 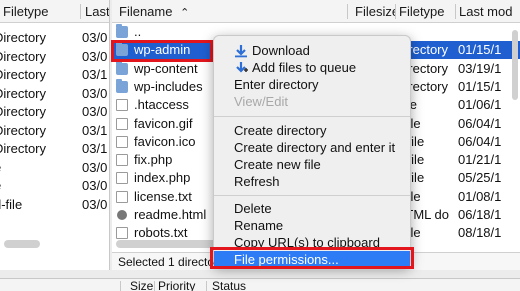 What do you see at coordinates (304, 67) in the screenshot?
I see `menu-label: Add files to queue` at bounding box center [304, 67].